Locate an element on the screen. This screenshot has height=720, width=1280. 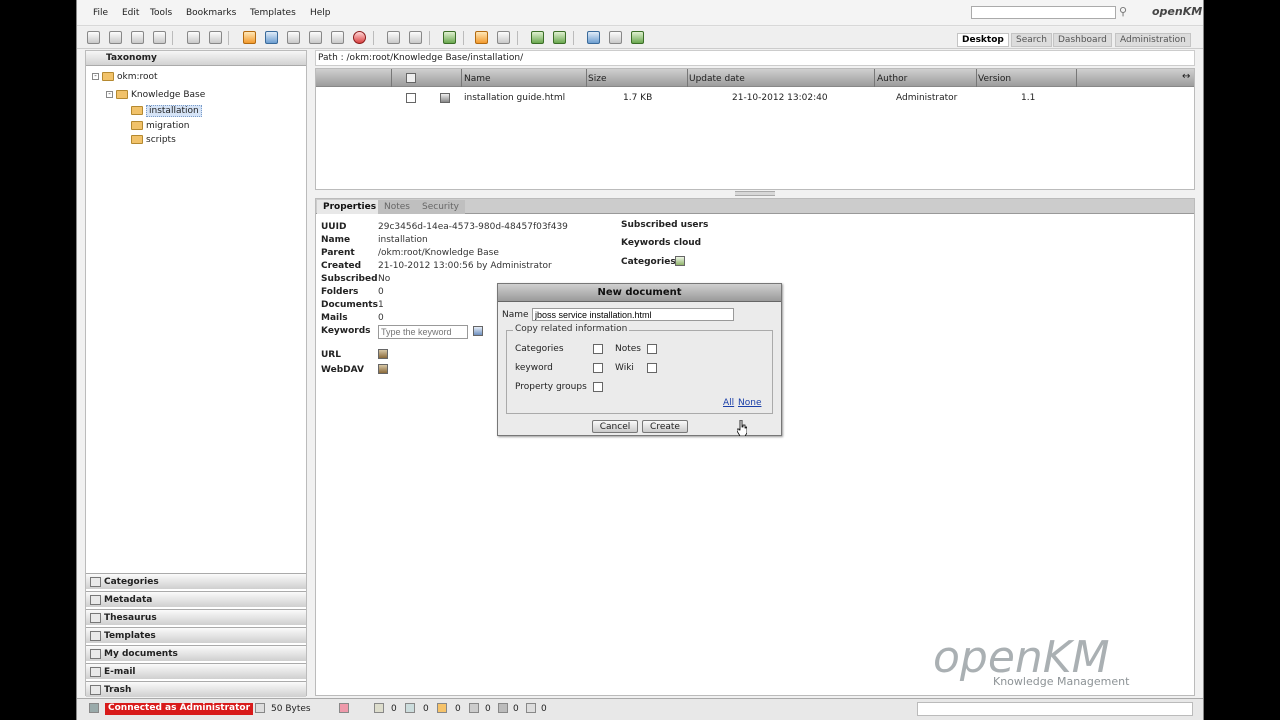
user-info-icon is located at coordinates (344, 708).